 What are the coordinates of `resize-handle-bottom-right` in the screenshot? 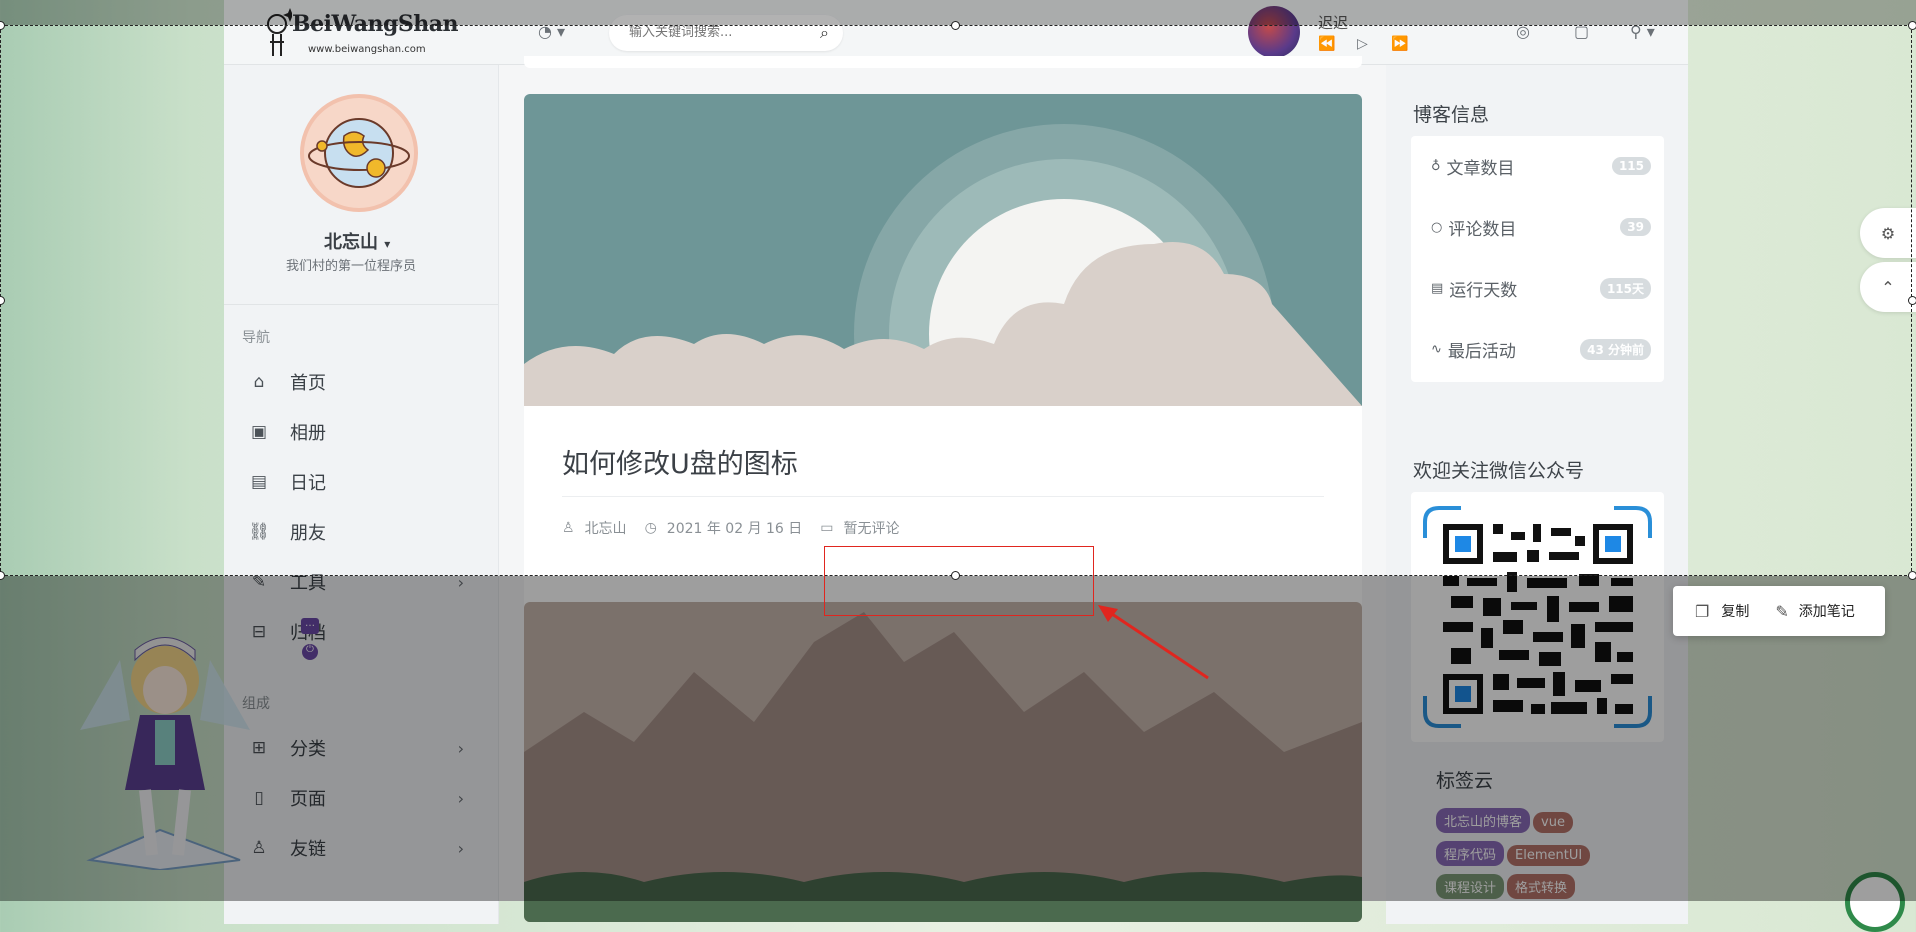 It's located at (1912, 575).